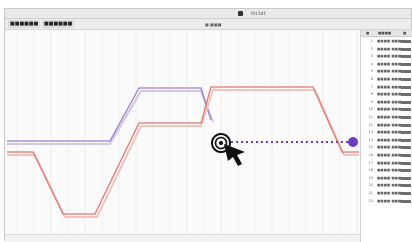  Describe the element at coordinates (208, 14) in the screenshot. I see `title-bar: ini.txt` at that location.